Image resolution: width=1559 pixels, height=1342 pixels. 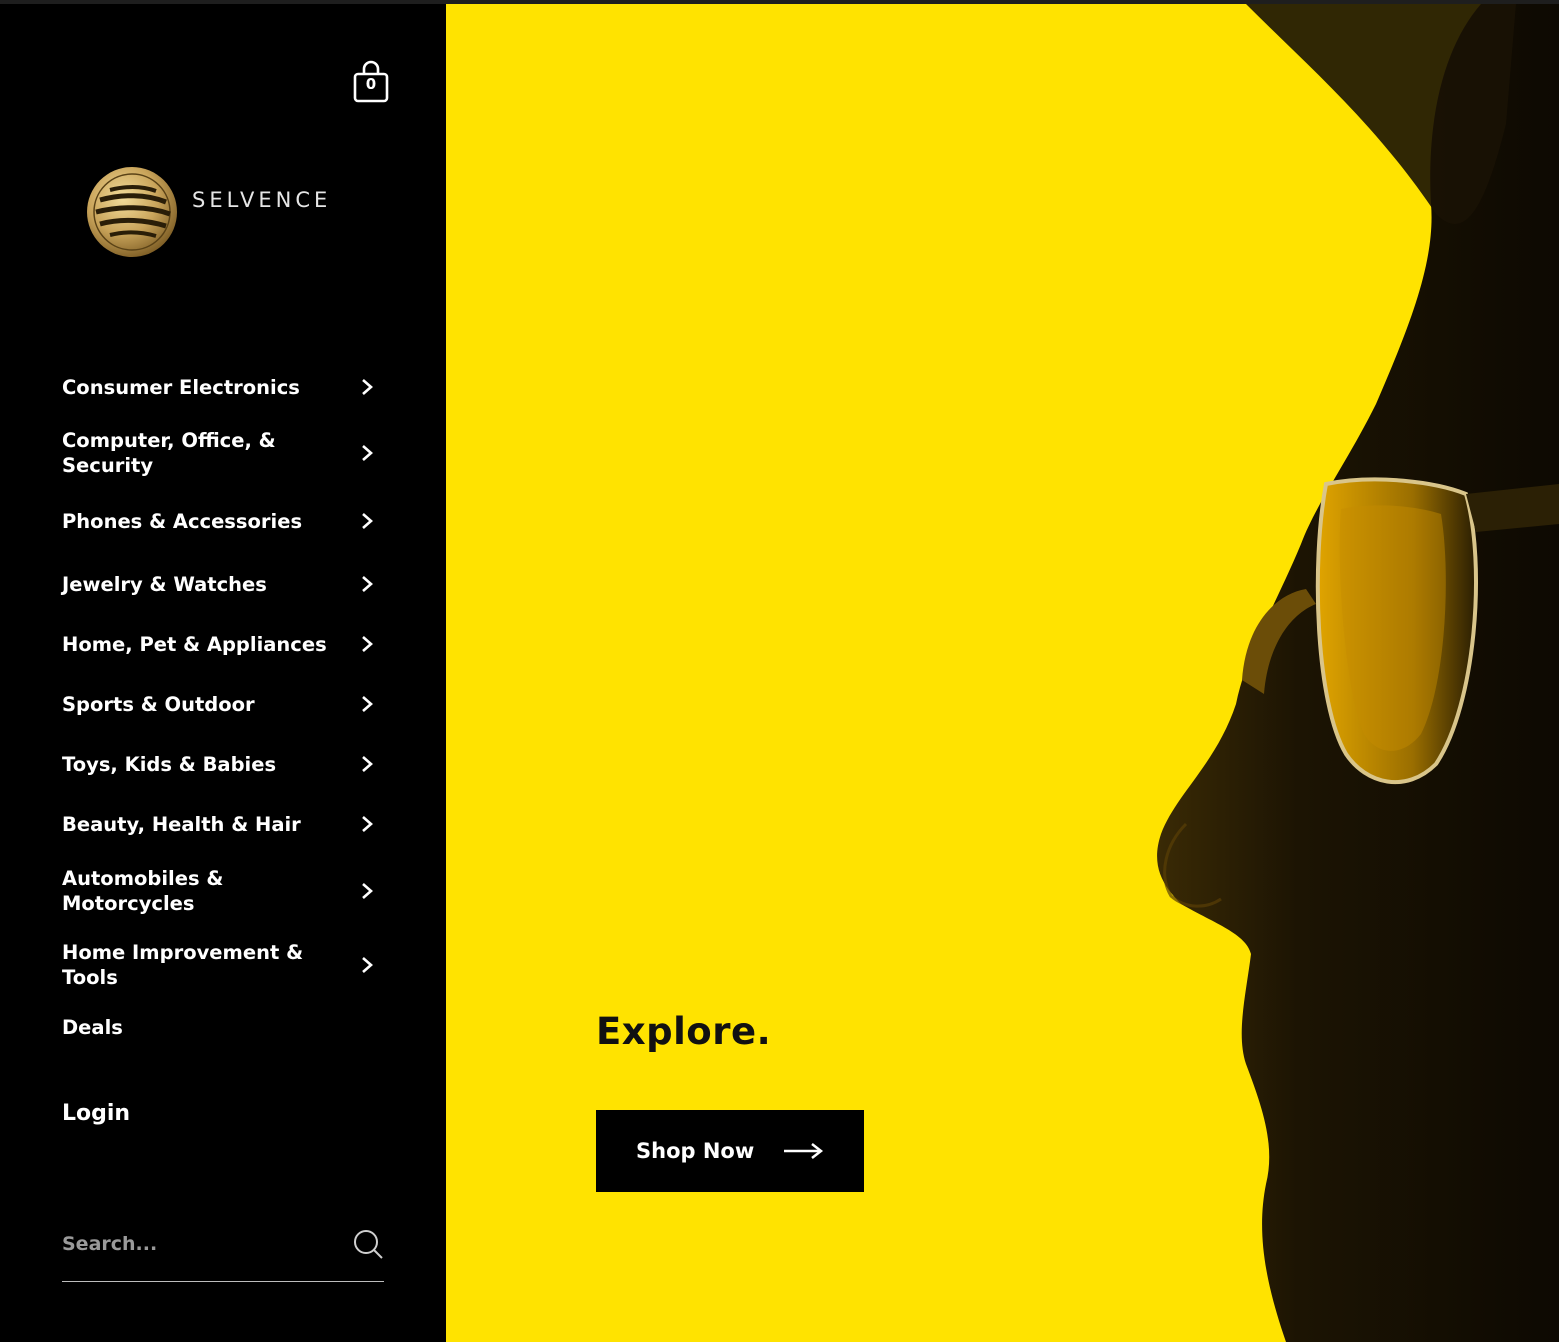 What do you see at coordinates (158, 704) in the screenshot?
I see `nav-item-label: Sports & Outdoor` at bounding box center [158, 704].